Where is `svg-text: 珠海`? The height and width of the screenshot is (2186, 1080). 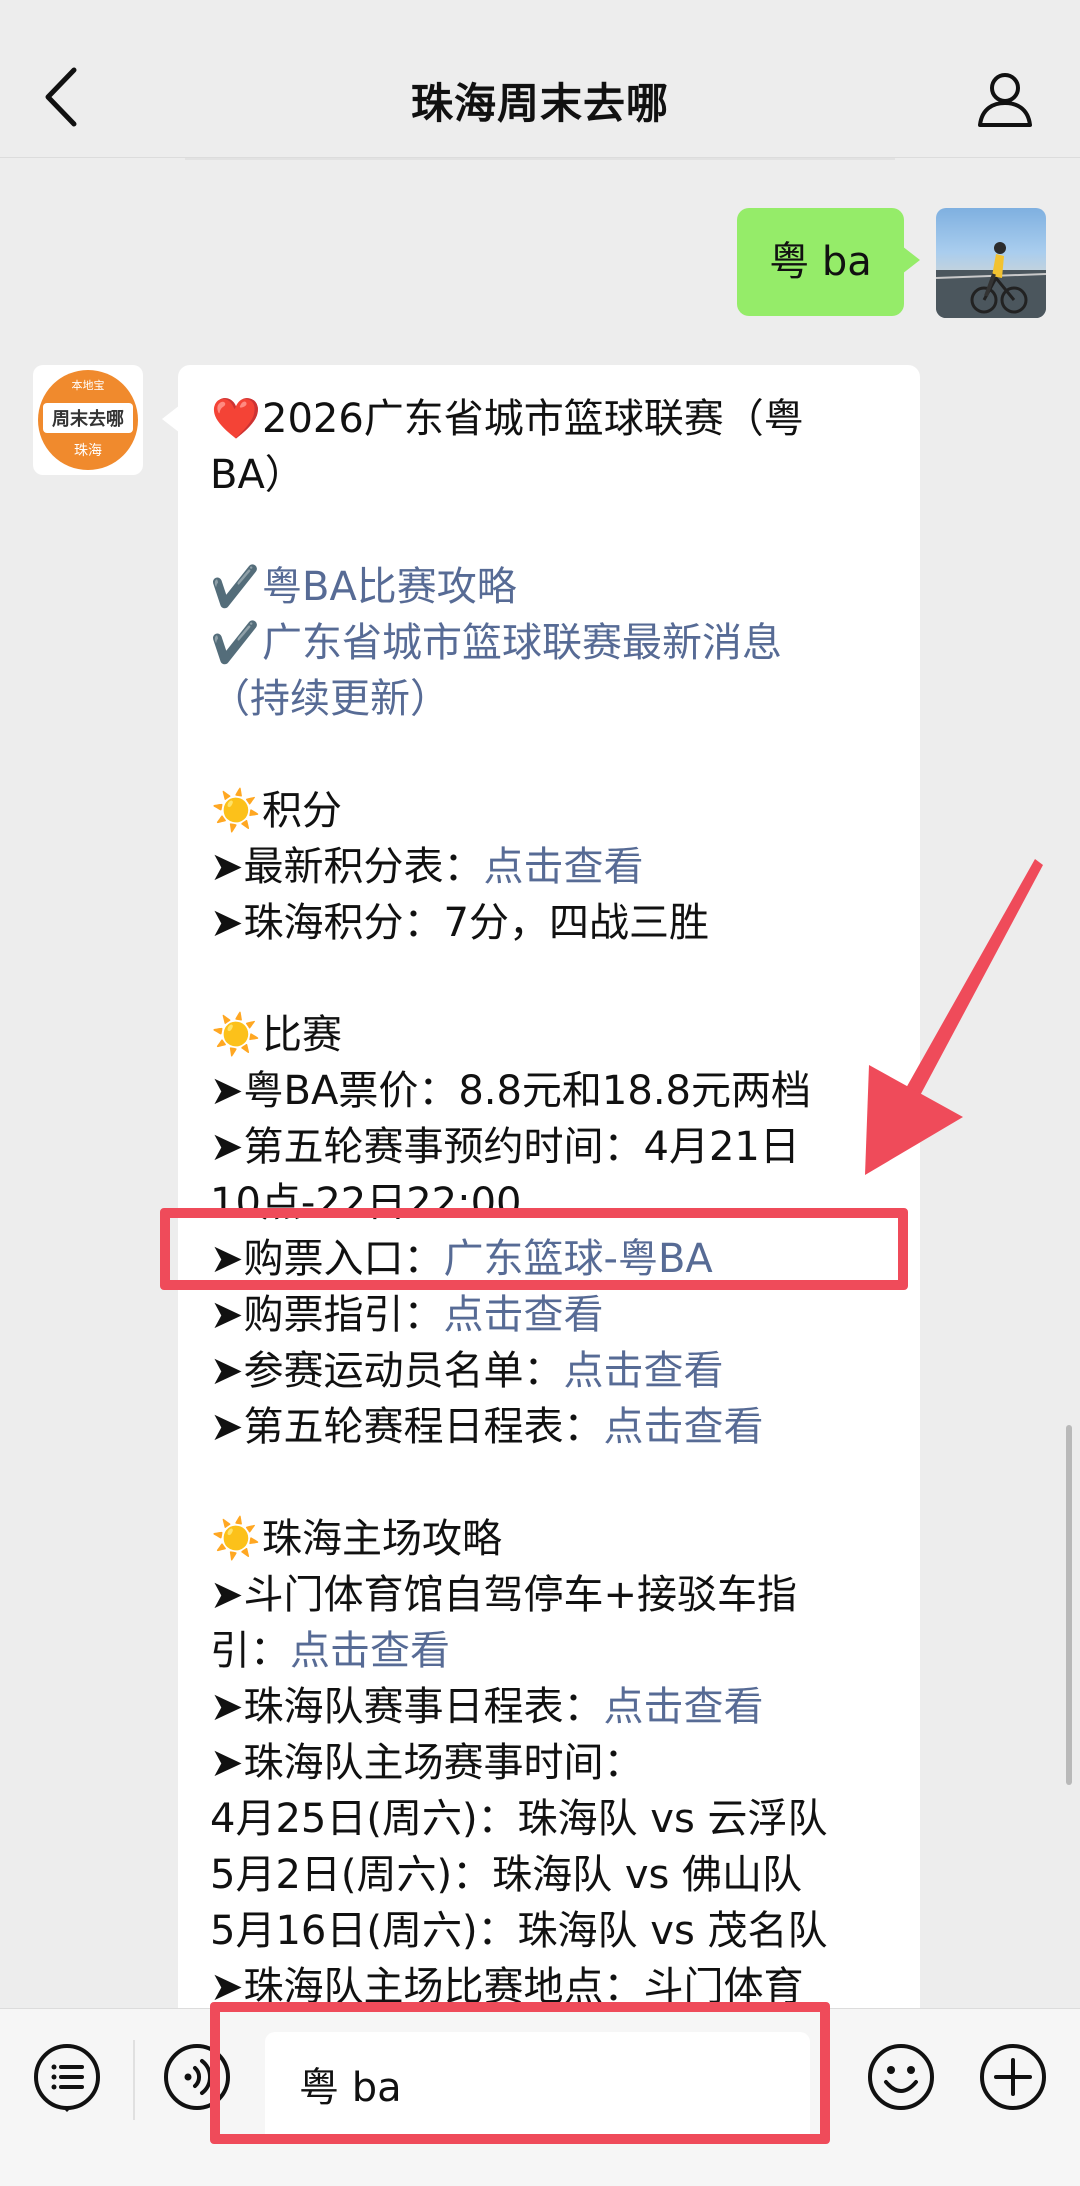
svg-text: 珠海 is located at coordinates (88, 451).